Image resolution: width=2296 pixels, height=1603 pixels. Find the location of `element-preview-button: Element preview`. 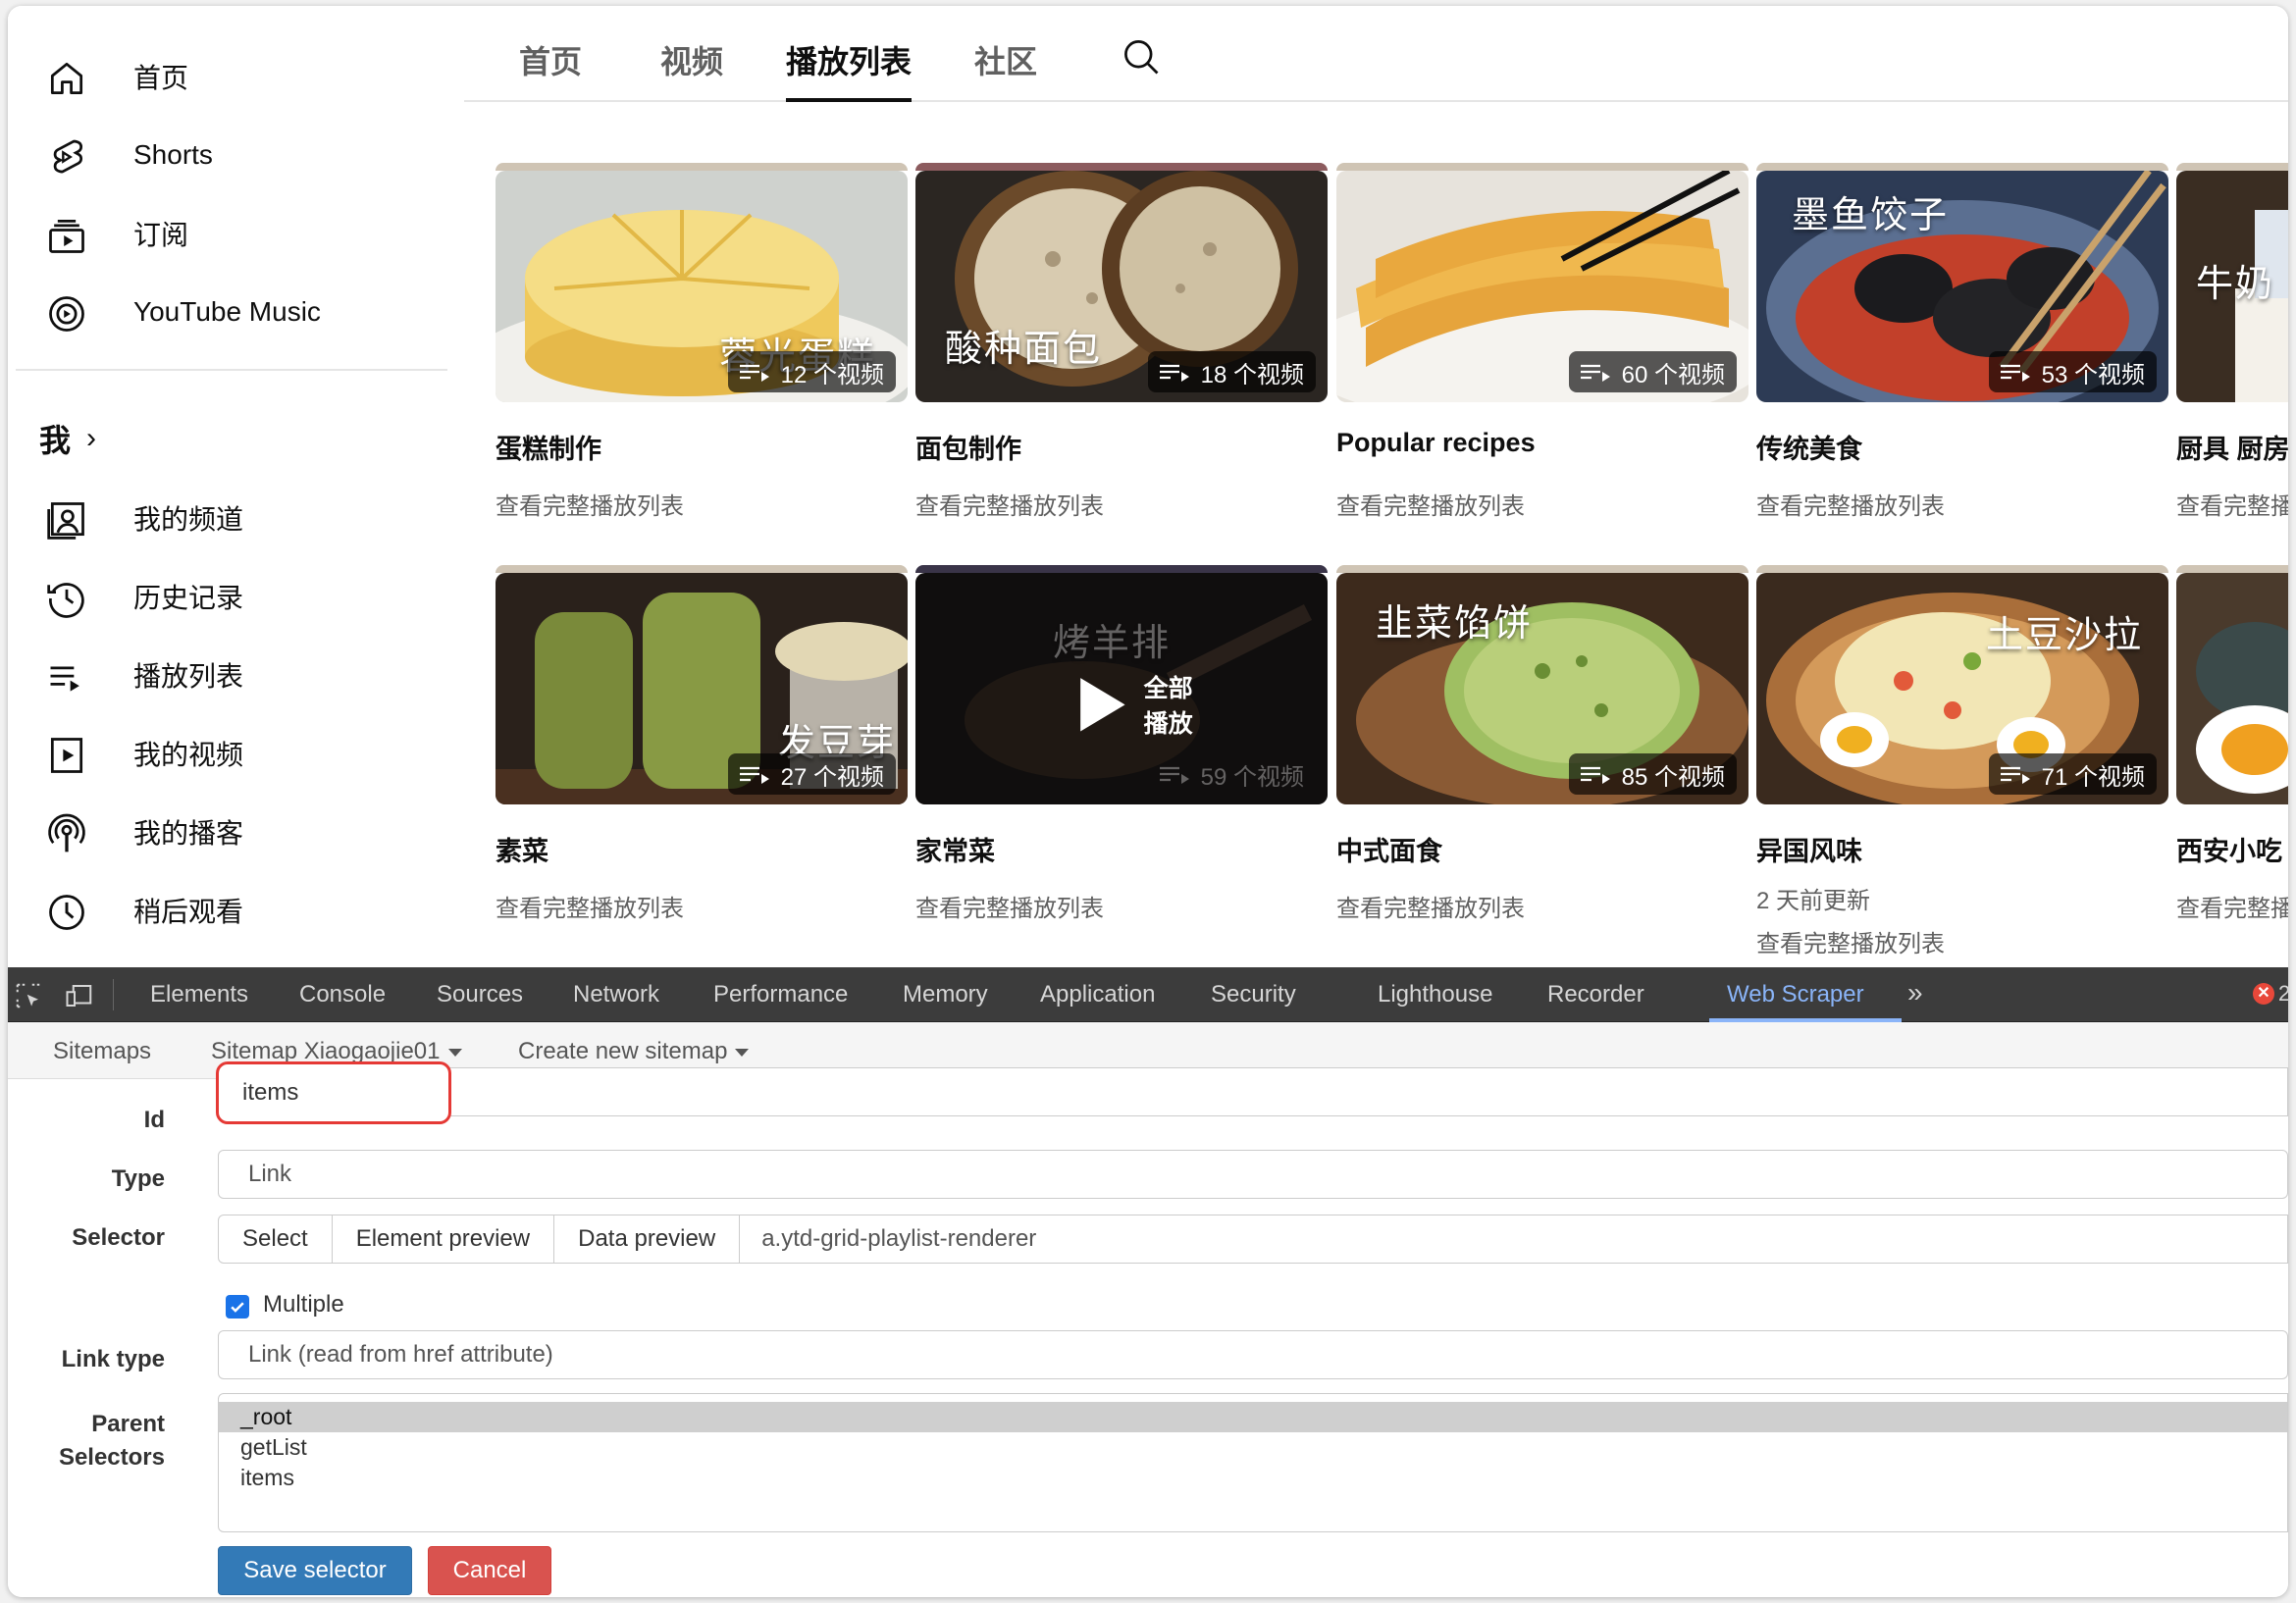

element-preview-button: Element preview is located at coordinates (443, 1239).